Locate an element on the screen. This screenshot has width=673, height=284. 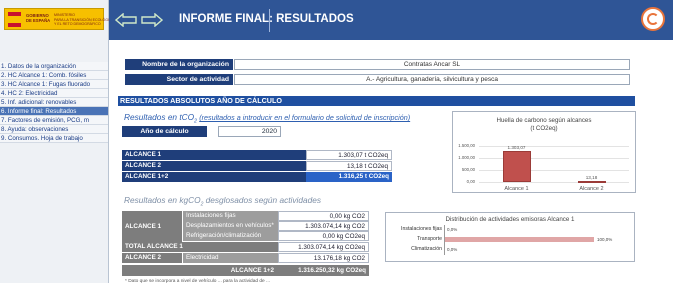
sidebar-item: 4. HC 2: Electricidad is located at coordinates (54, 93).